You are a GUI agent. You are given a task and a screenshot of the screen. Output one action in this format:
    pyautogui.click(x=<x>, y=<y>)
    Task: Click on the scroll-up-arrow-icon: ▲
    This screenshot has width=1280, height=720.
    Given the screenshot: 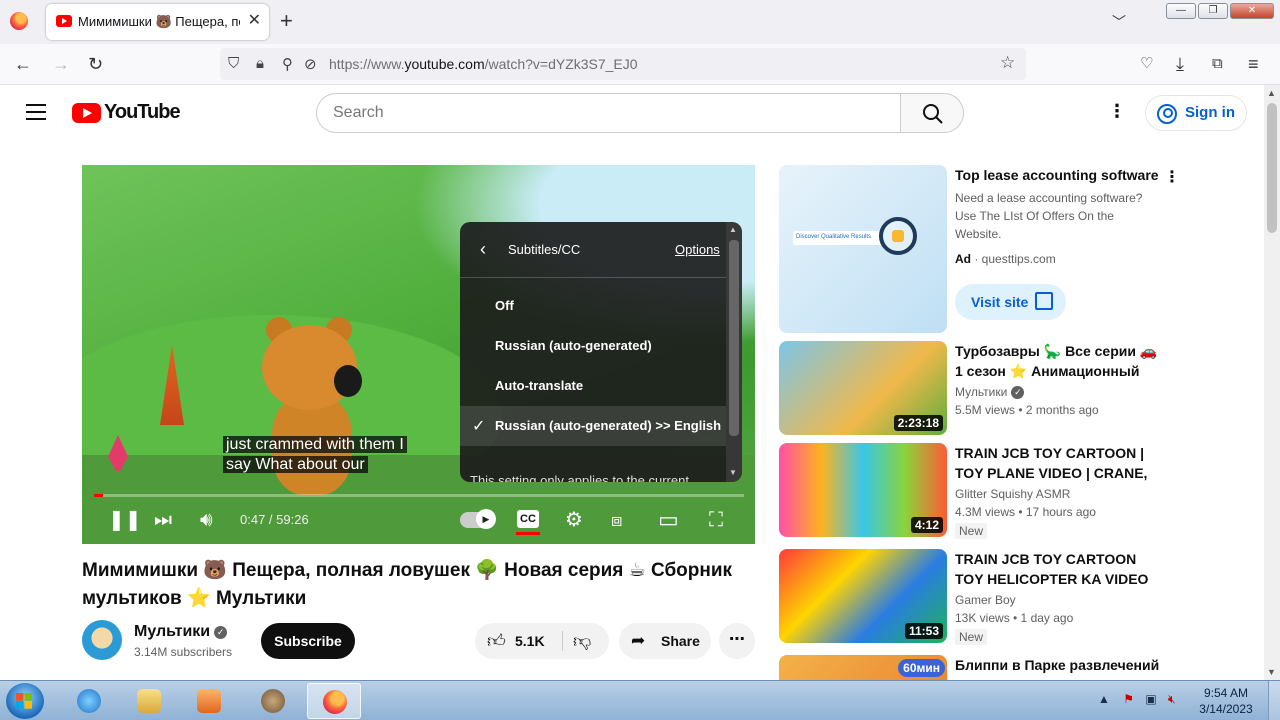 What is the action you would take?
    pyautogui.click(x=1271, y=93)
    